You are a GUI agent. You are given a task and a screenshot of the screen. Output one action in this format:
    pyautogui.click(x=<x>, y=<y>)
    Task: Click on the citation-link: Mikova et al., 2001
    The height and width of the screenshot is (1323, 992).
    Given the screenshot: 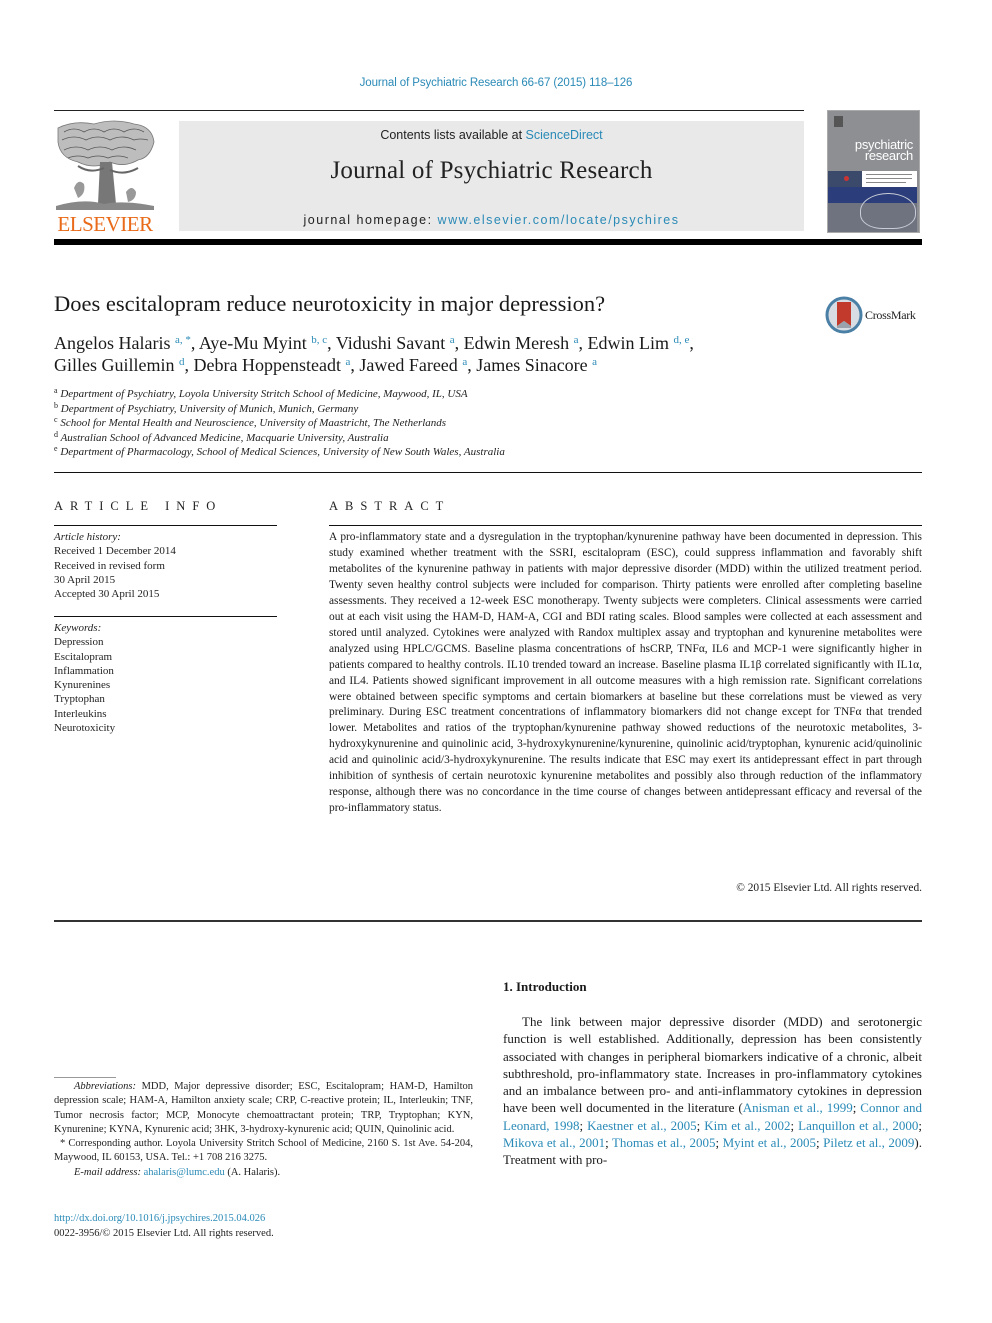 What is the action you would take?
    pyautogui.click(x=554, y=1142)
    